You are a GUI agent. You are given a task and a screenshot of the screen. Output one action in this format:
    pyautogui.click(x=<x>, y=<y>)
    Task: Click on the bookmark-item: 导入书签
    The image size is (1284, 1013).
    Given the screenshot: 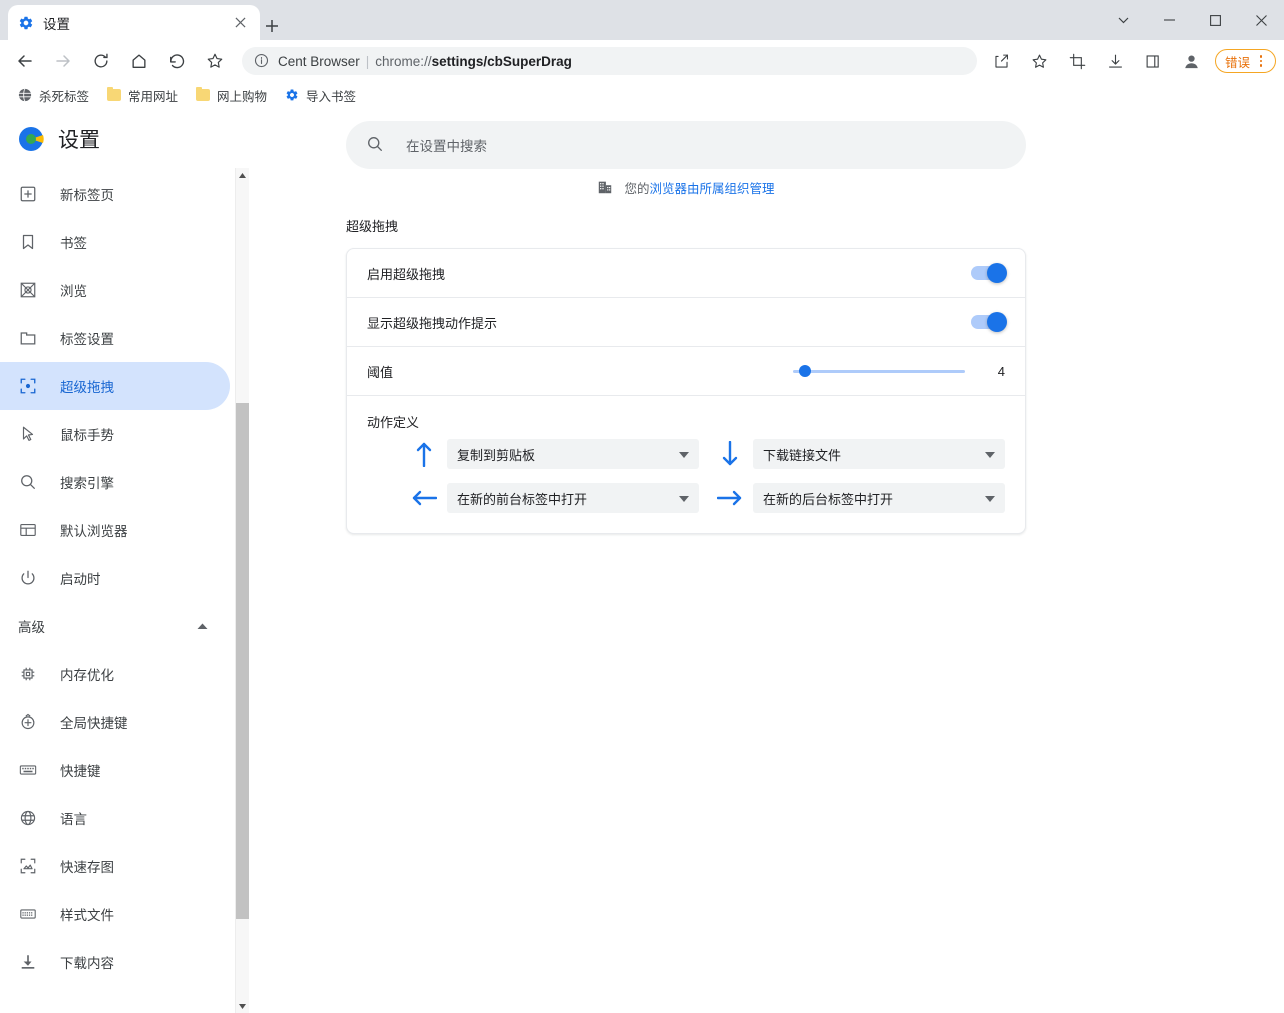 What is the action you would take?
    pyautogui.click(x=320, y=95)
    